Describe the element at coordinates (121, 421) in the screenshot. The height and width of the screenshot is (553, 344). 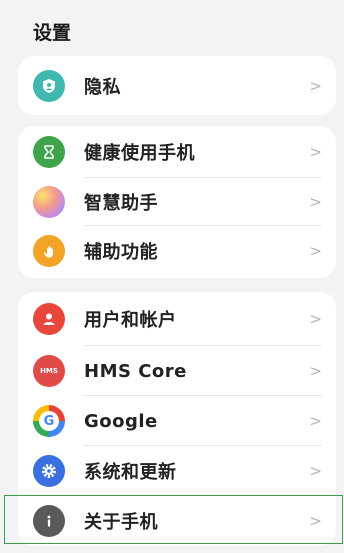
I see `settings-item-label: Google` at that location.